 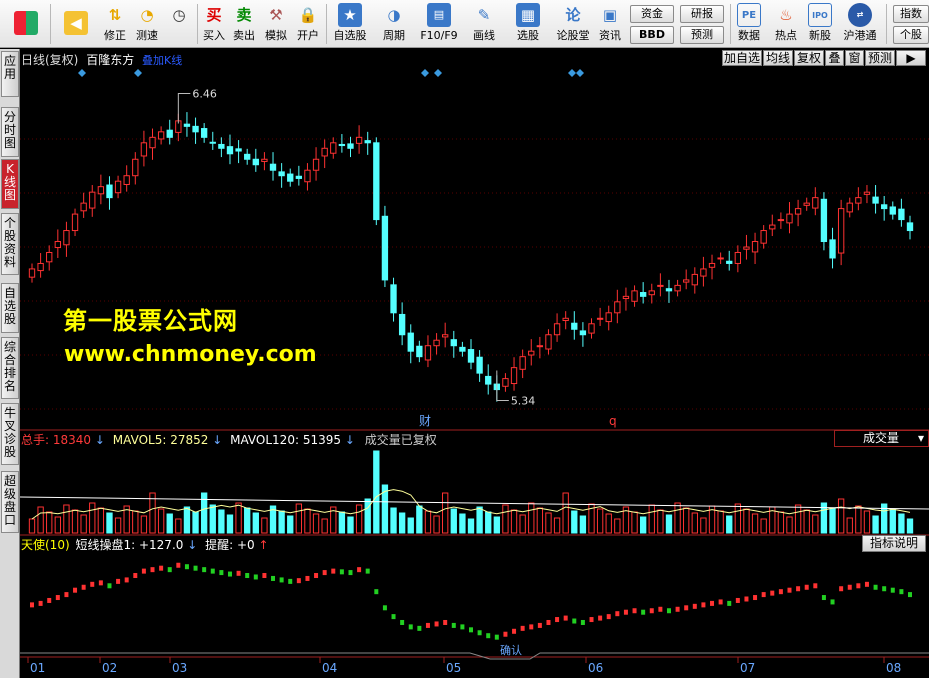 I want to click on sidebar-tab-intraday: 分时图, so click(x=10, y=132).